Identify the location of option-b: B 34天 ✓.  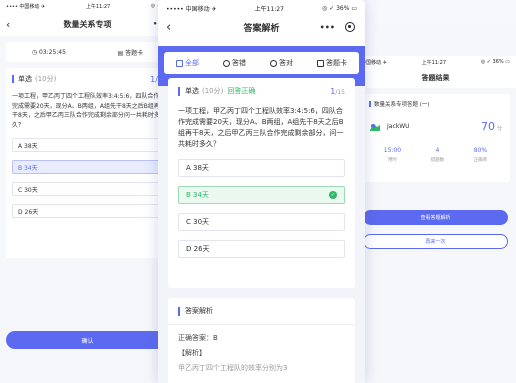
(261, 195).